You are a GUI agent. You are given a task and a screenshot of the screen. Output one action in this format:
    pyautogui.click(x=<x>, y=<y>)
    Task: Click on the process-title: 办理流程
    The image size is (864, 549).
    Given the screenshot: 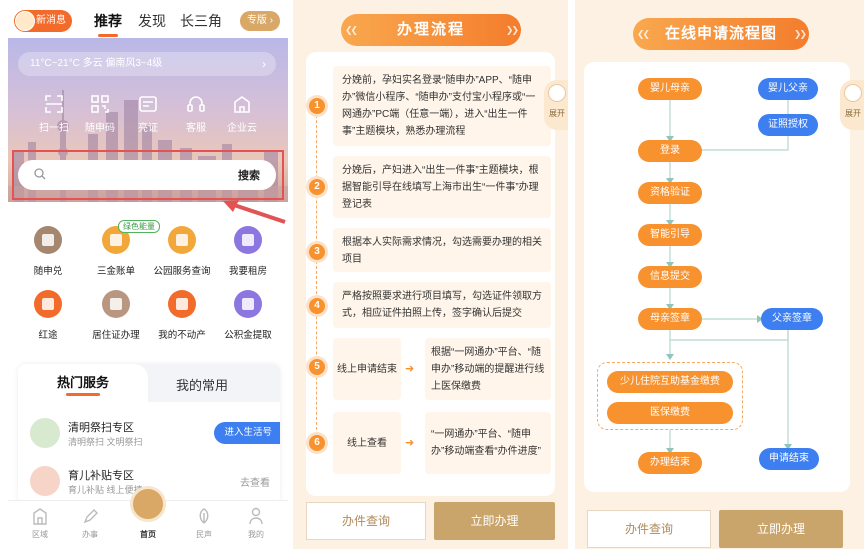 What is the action you would take?
    pyautogui.click(x=431, y=30)
    